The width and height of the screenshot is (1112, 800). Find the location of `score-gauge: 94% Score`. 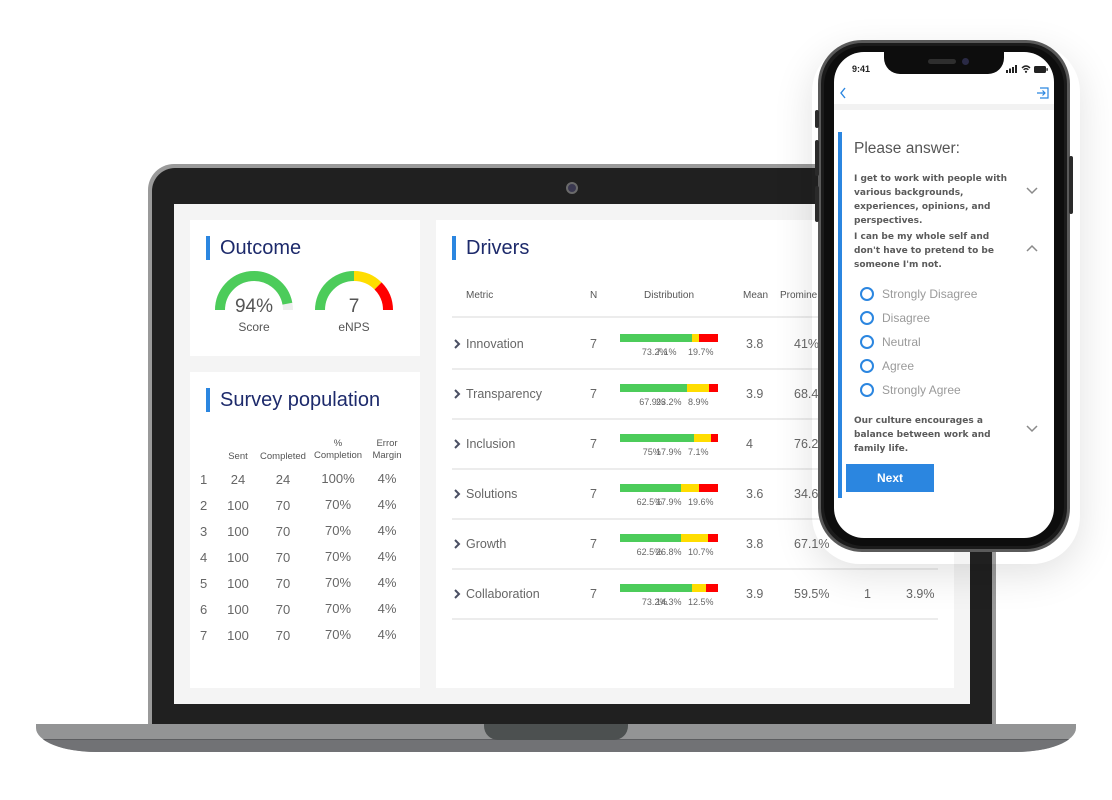

score-gauge: 94% Score is located at coordinates (254, 303).